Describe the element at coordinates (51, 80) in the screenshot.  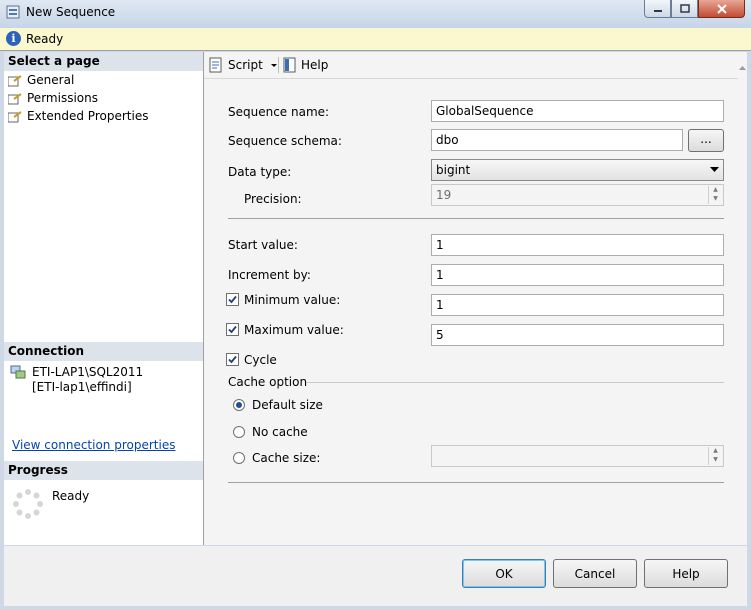
I see `page-item-label: General` at that location.